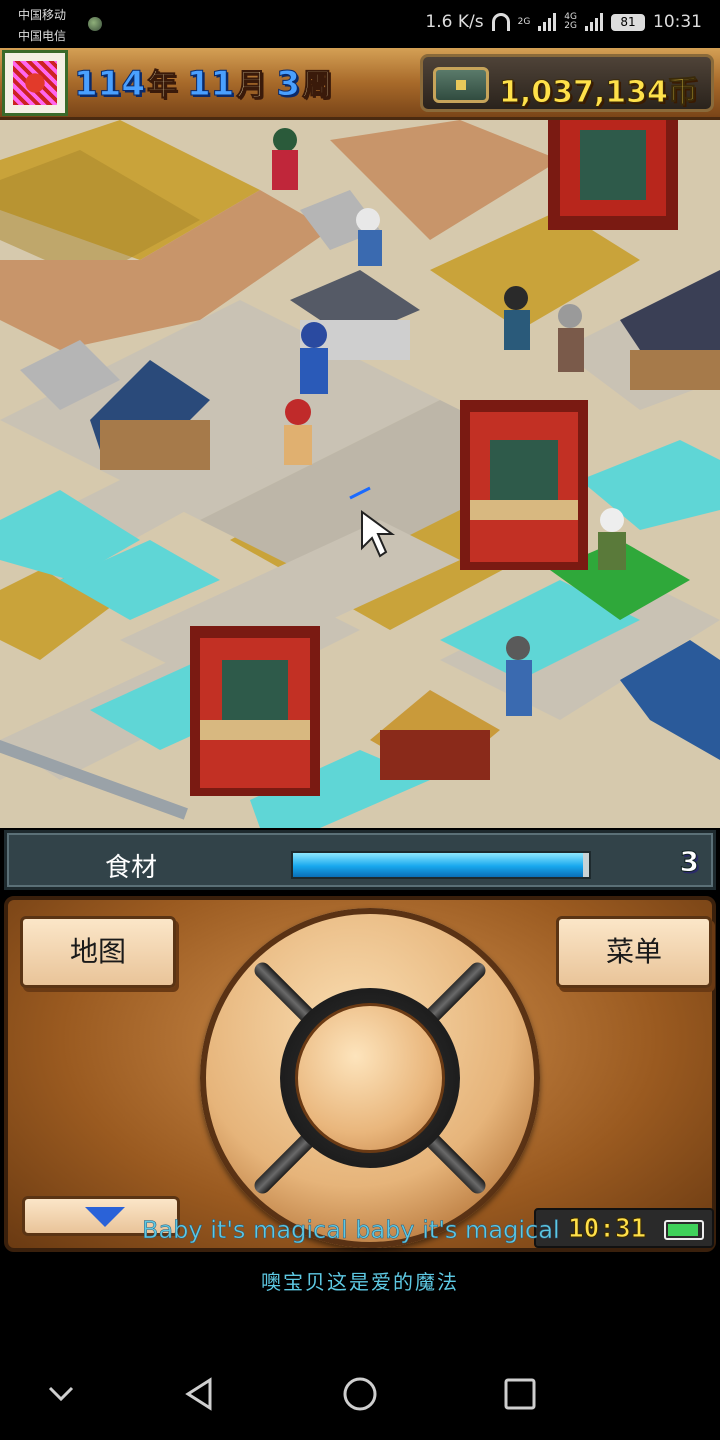 The image size is (720, 1440). I want to click on notification-icon, so click(95, 24).